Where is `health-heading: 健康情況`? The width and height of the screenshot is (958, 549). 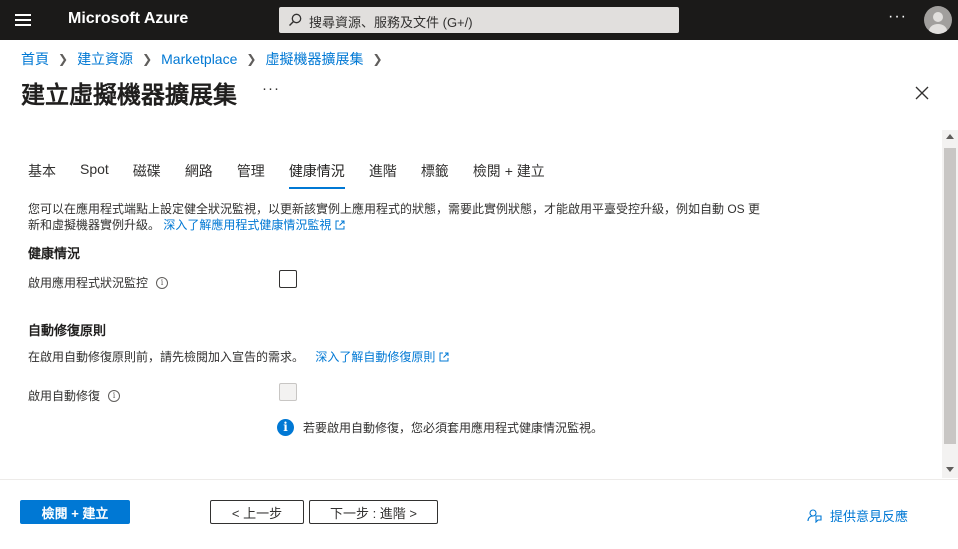 health-heading: 健康情況 is located at coordinates (54, 253).